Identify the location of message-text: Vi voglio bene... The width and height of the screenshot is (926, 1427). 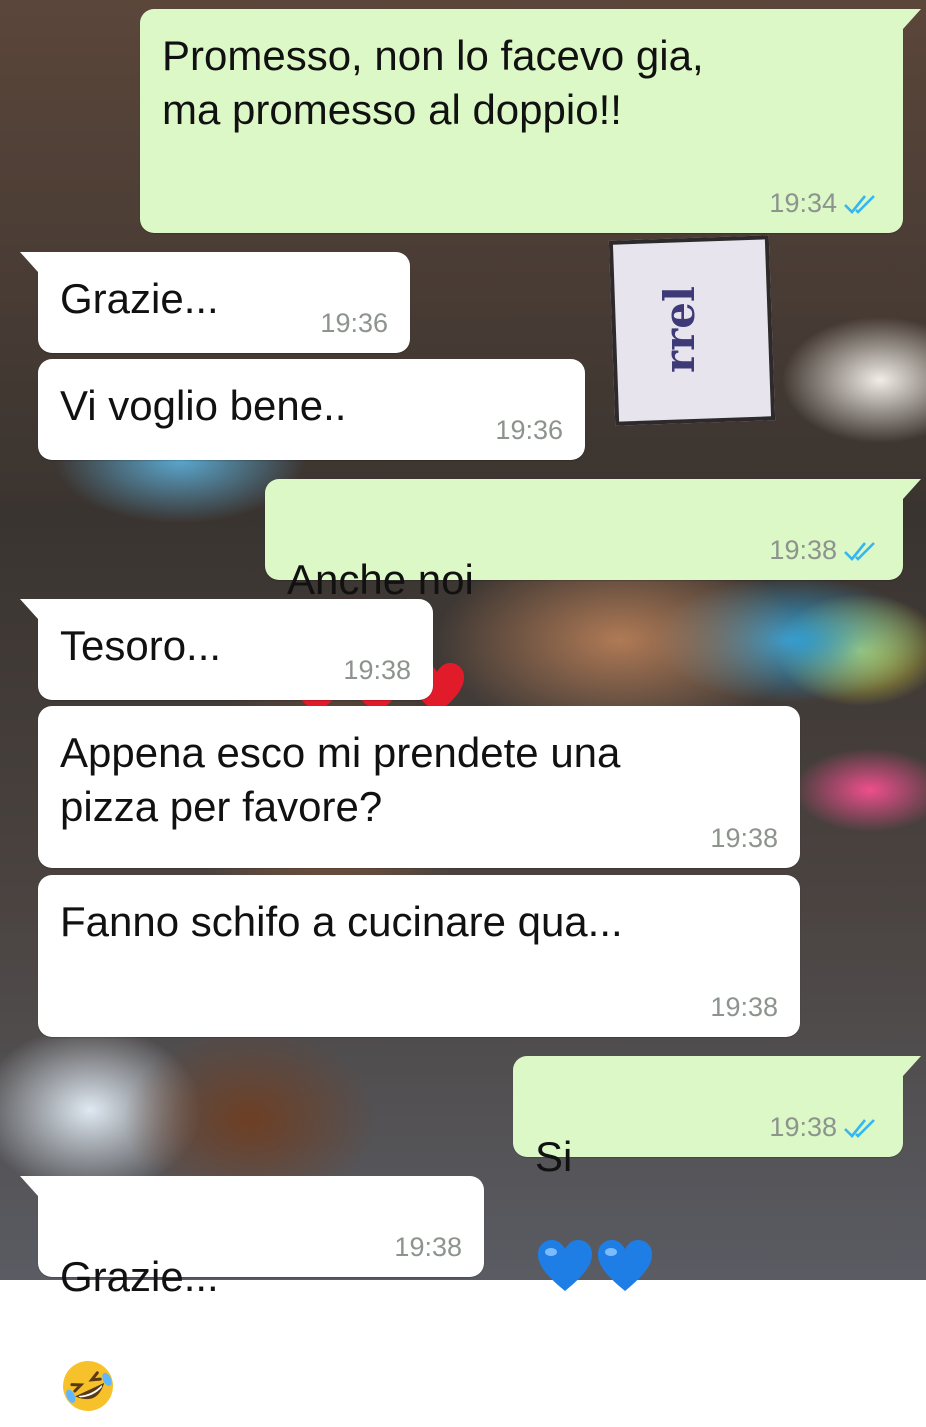
(203, 405).